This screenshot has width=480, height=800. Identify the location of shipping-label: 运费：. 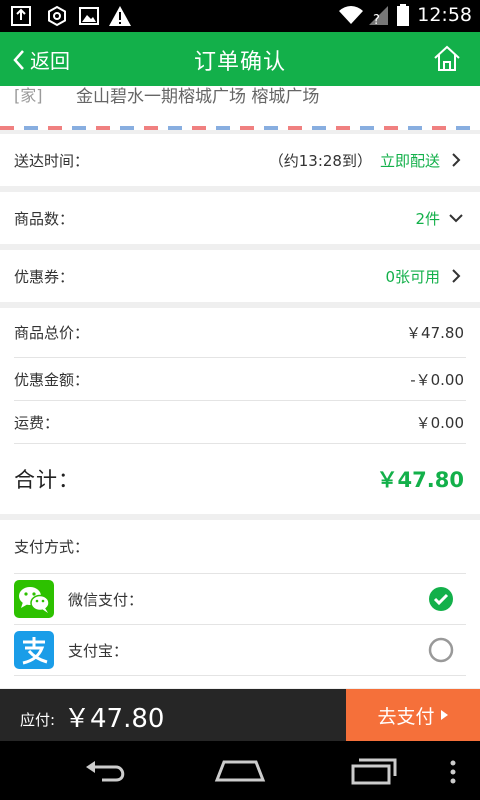
(37, 422).